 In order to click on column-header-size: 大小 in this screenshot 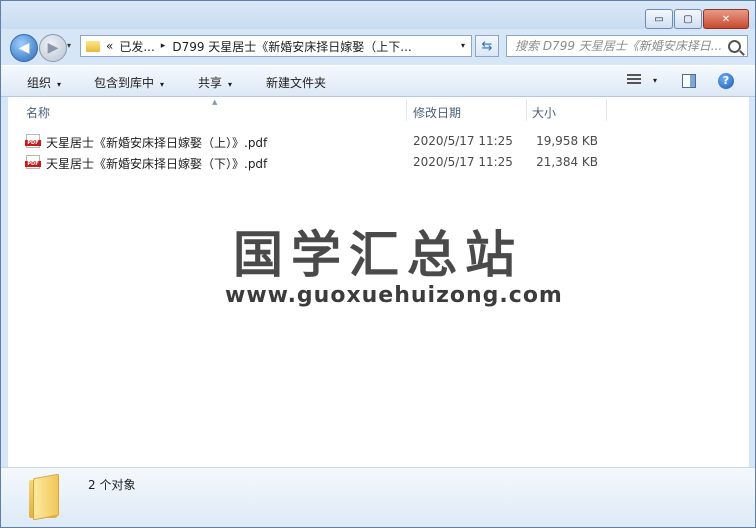, I will do `click(544, 112)`.